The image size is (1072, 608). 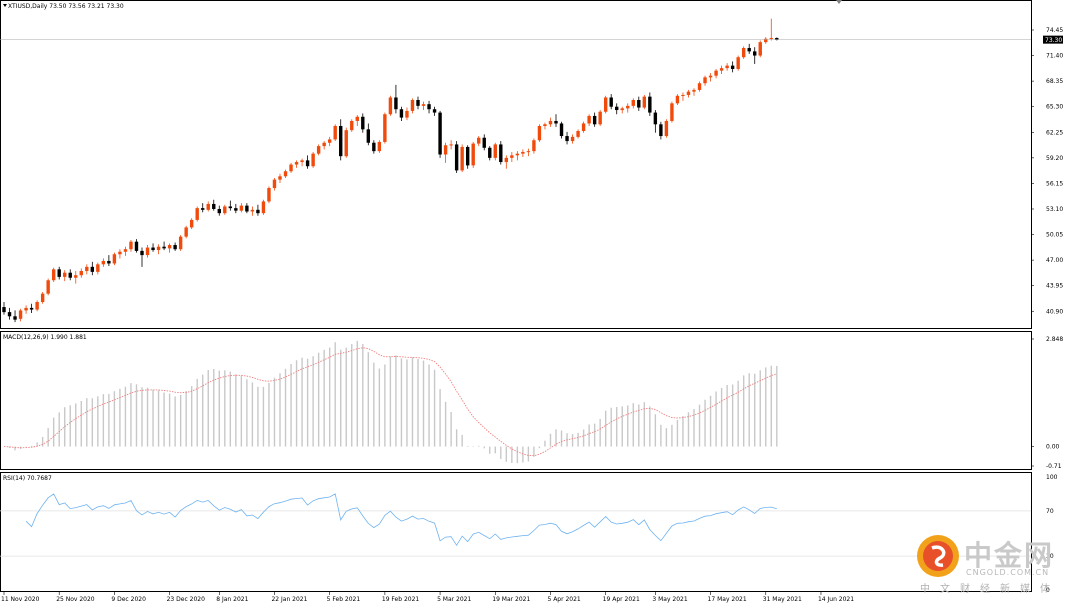 What do you see at coordinates (5, 5) in the screenshot?
I see `header-triangle-icon` at bounding box center [5, 5].